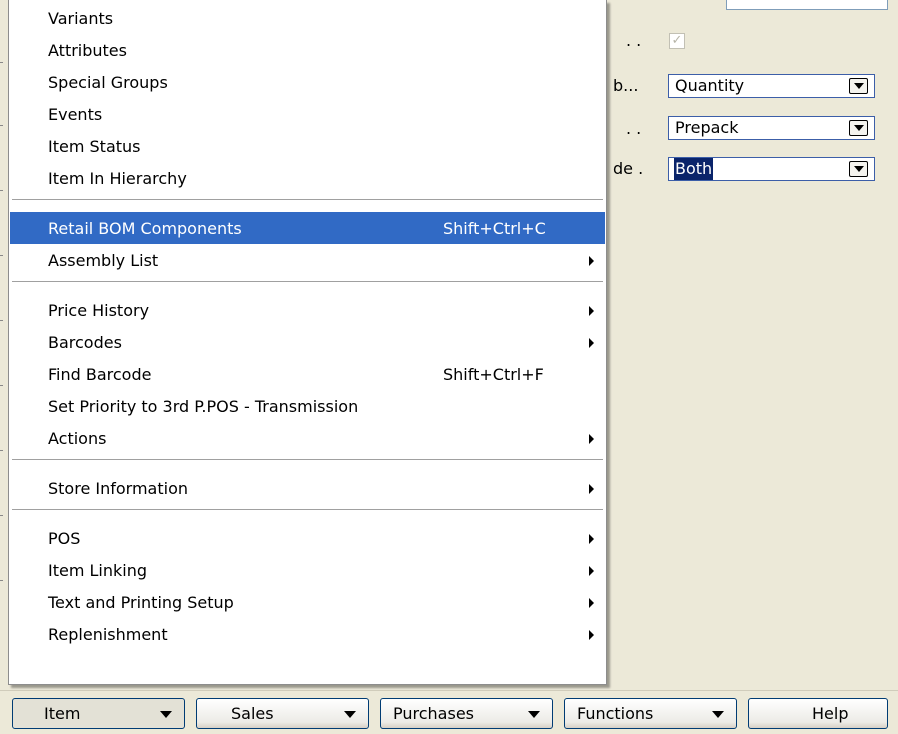  What do you see at coordinates (807, 5) in the screenshot?
I see `top-field` at bounding box center [807, 5].